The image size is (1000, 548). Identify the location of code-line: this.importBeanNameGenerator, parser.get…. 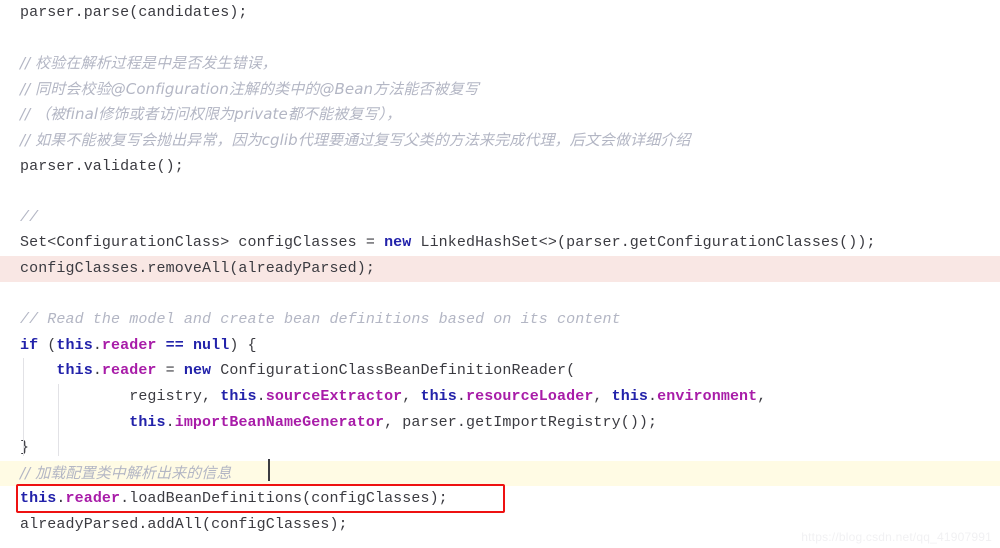
(500, 423).